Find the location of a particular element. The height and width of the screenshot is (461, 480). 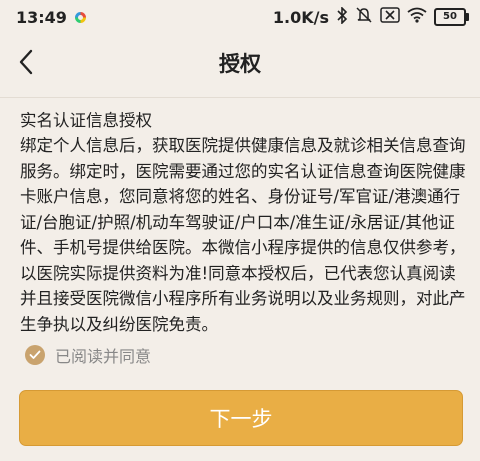

status-right: 1.0K/s 50 is located at coordinates (370, 16).